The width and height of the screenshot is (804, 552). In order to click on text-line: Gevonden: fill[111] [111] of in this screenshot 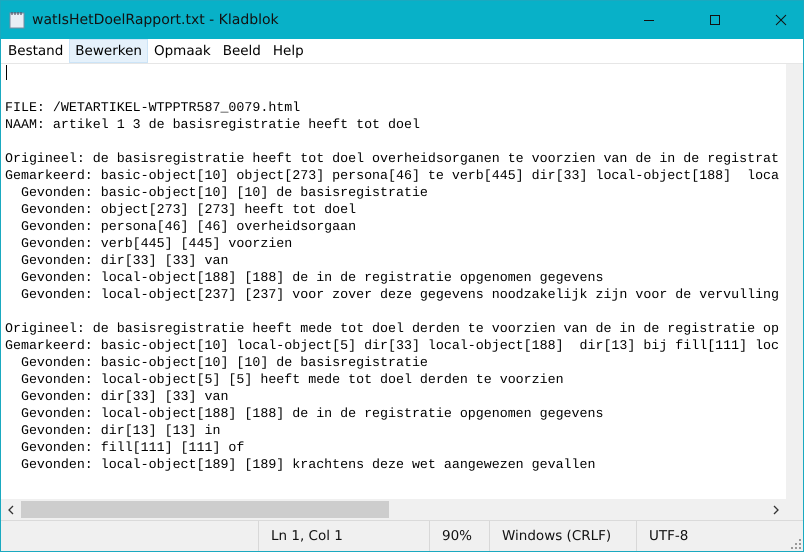, I will do `click(132, 447)`.